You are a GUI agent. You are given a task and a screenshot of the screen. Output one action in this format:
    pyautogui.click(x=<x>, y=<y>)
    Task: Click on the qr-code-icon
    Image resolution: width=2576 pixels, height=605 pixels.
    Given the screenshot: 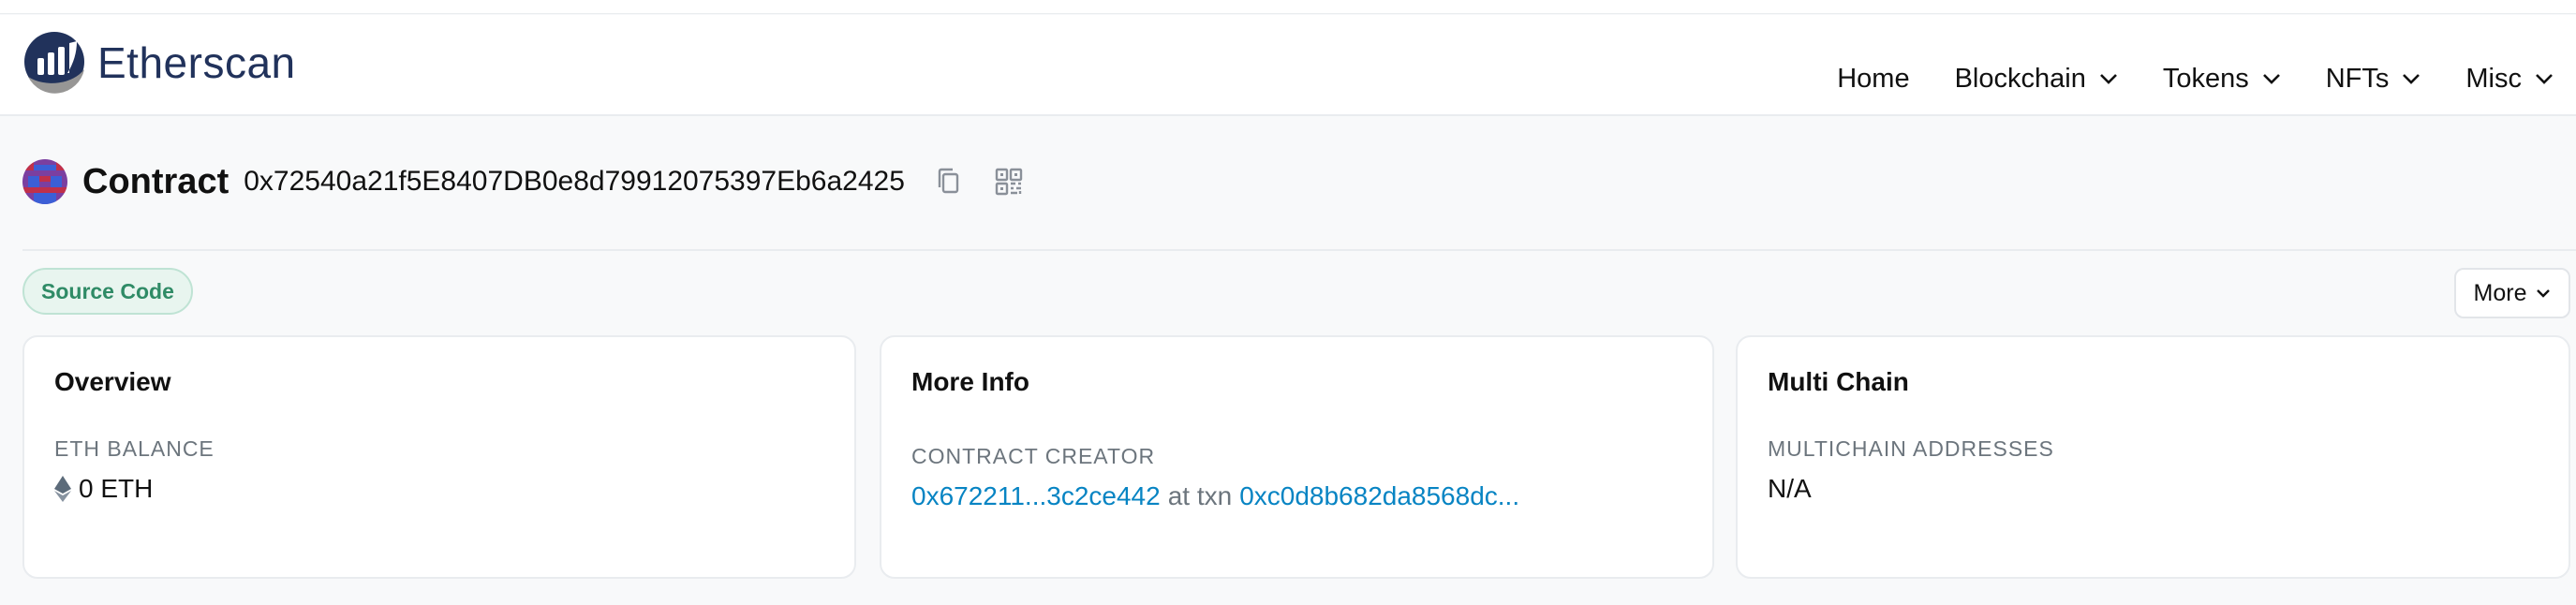 What is the action you would take?
    pyautogui.click(x=1009, y=182)
    